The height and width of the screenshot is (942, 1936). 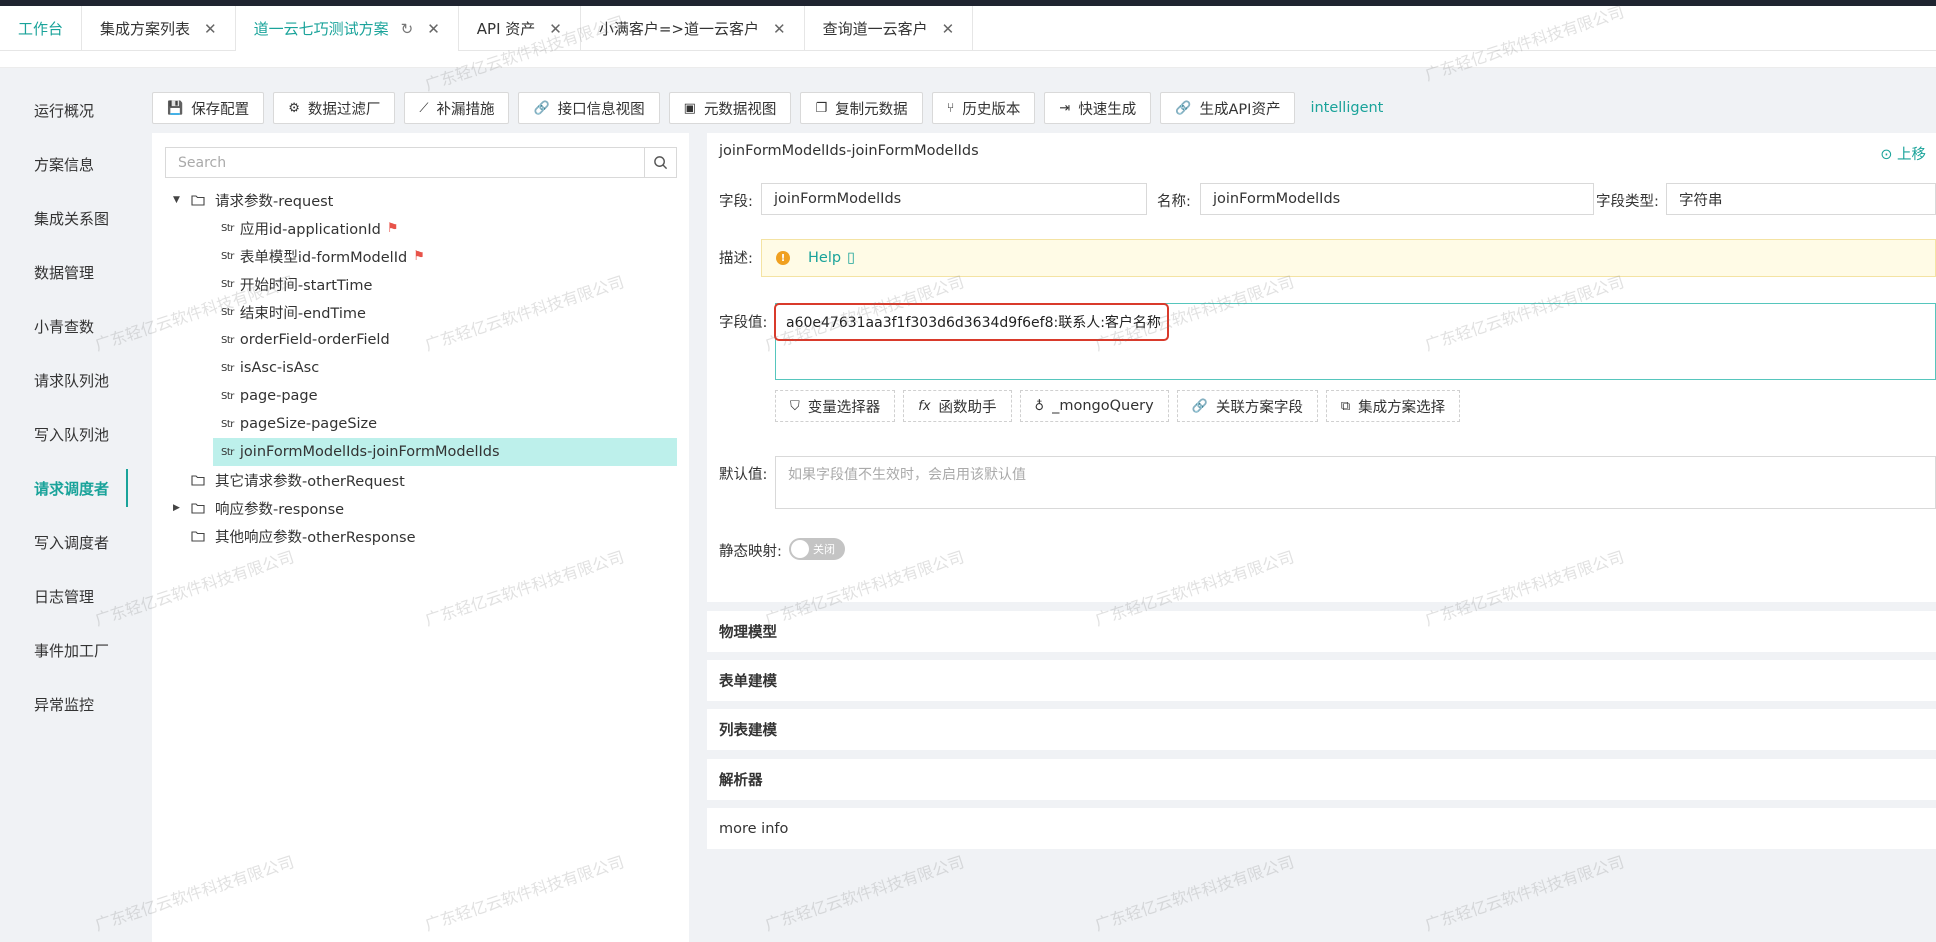 I want to click on section-parser: 解析器, so click(x=1321, y=779).